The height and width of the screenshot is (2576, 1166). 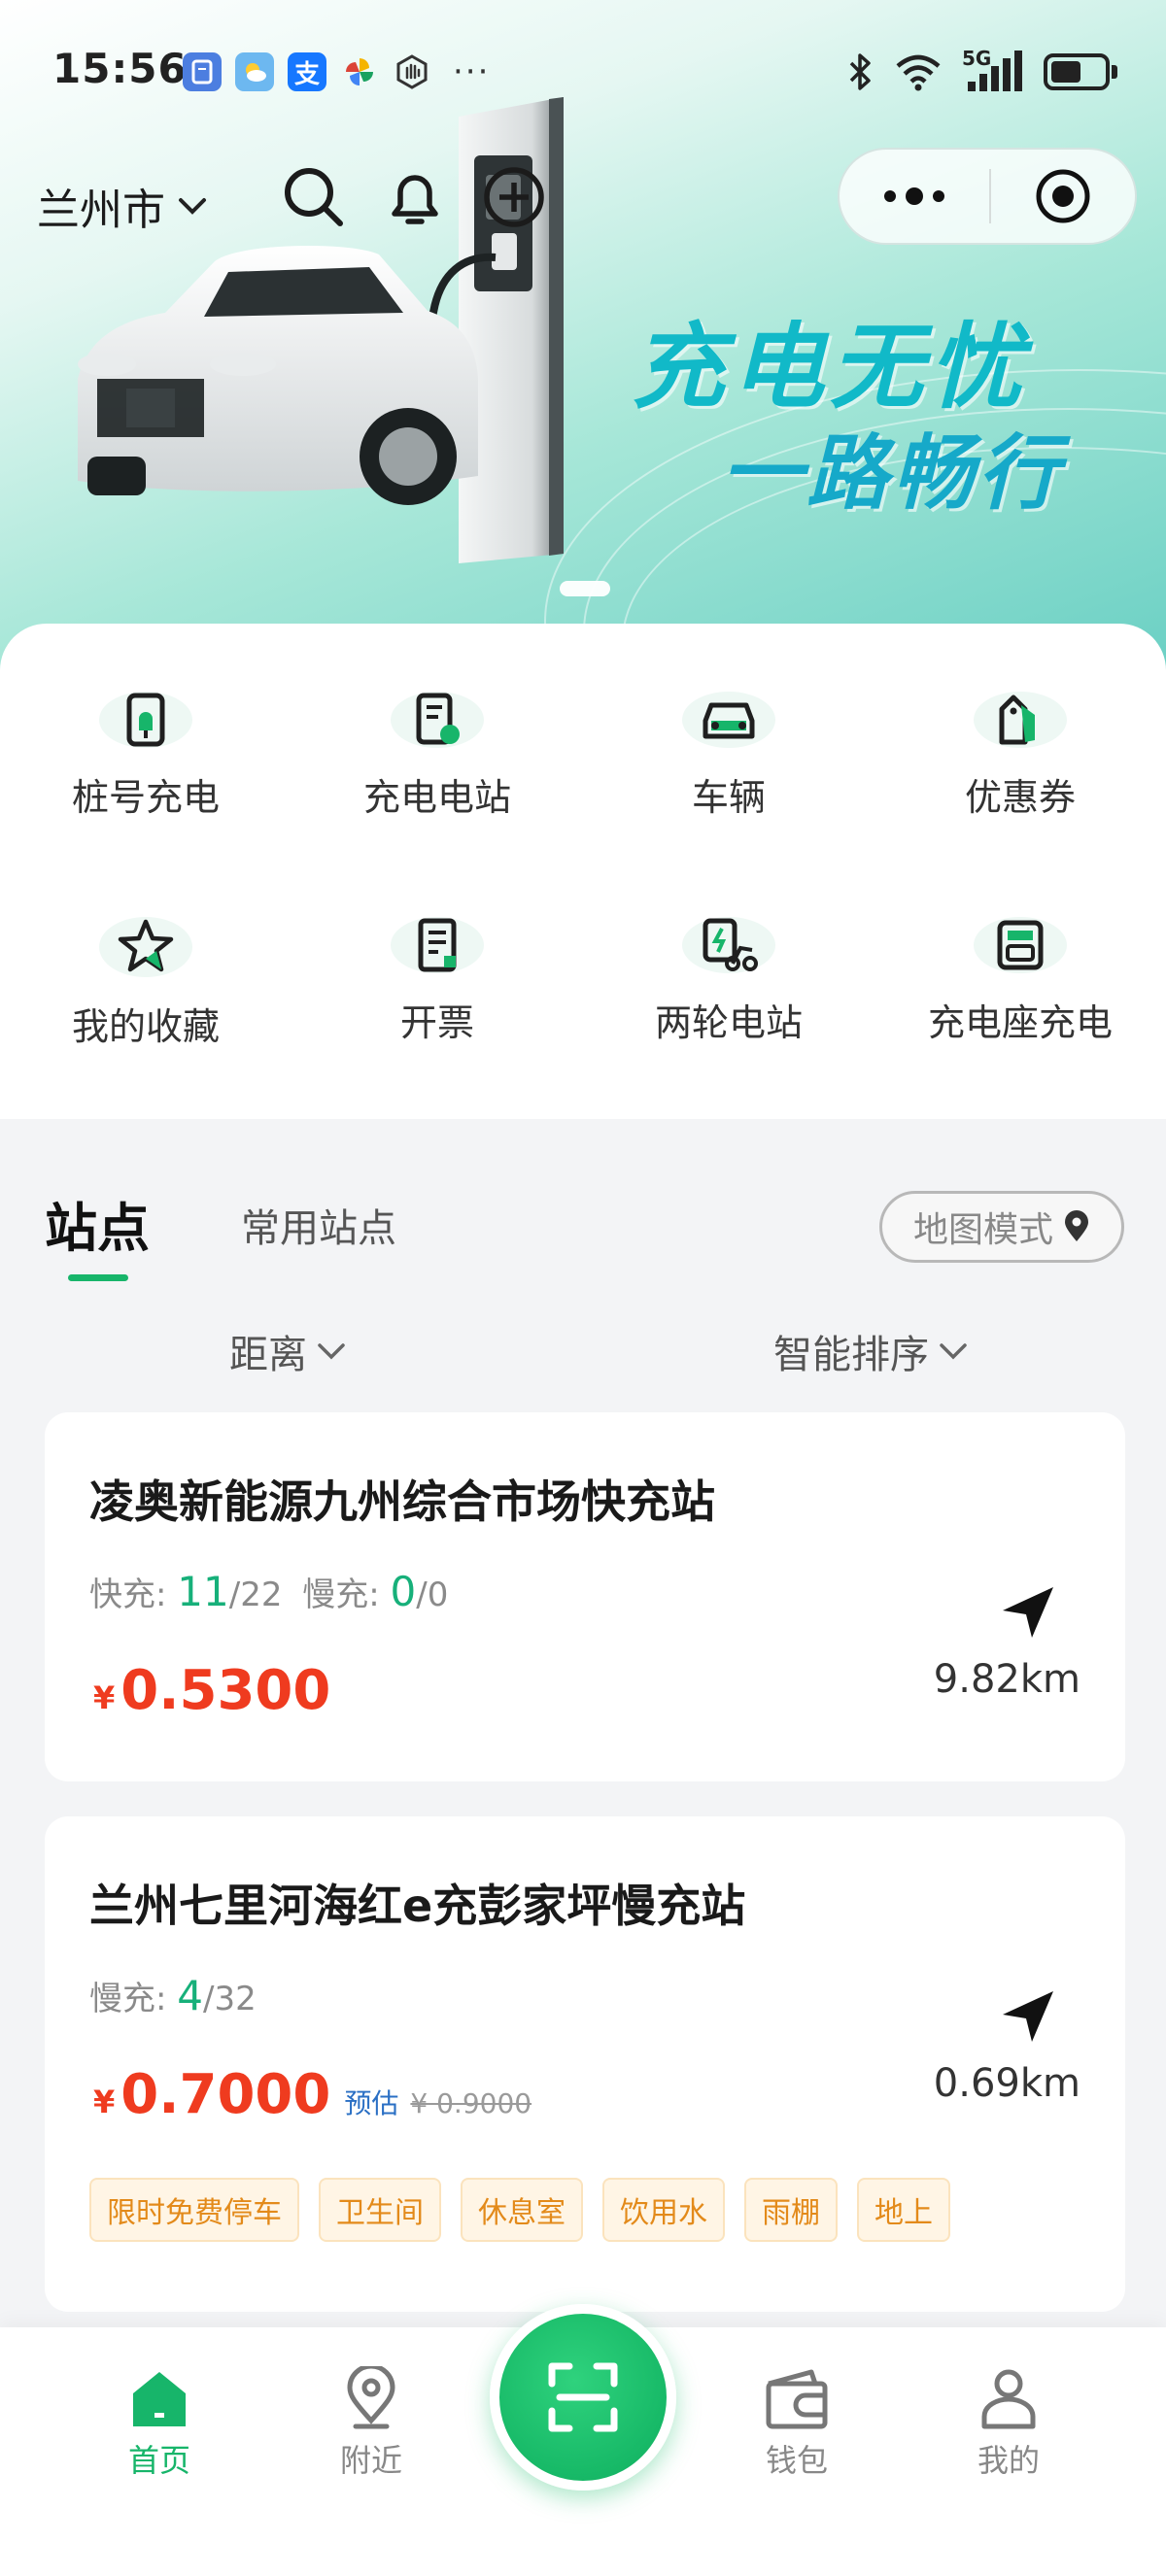 What do you see at coordinates (98, 1277) in the screenshot?
I see `tab-active-indicator` at bounding box center [98, 1277].